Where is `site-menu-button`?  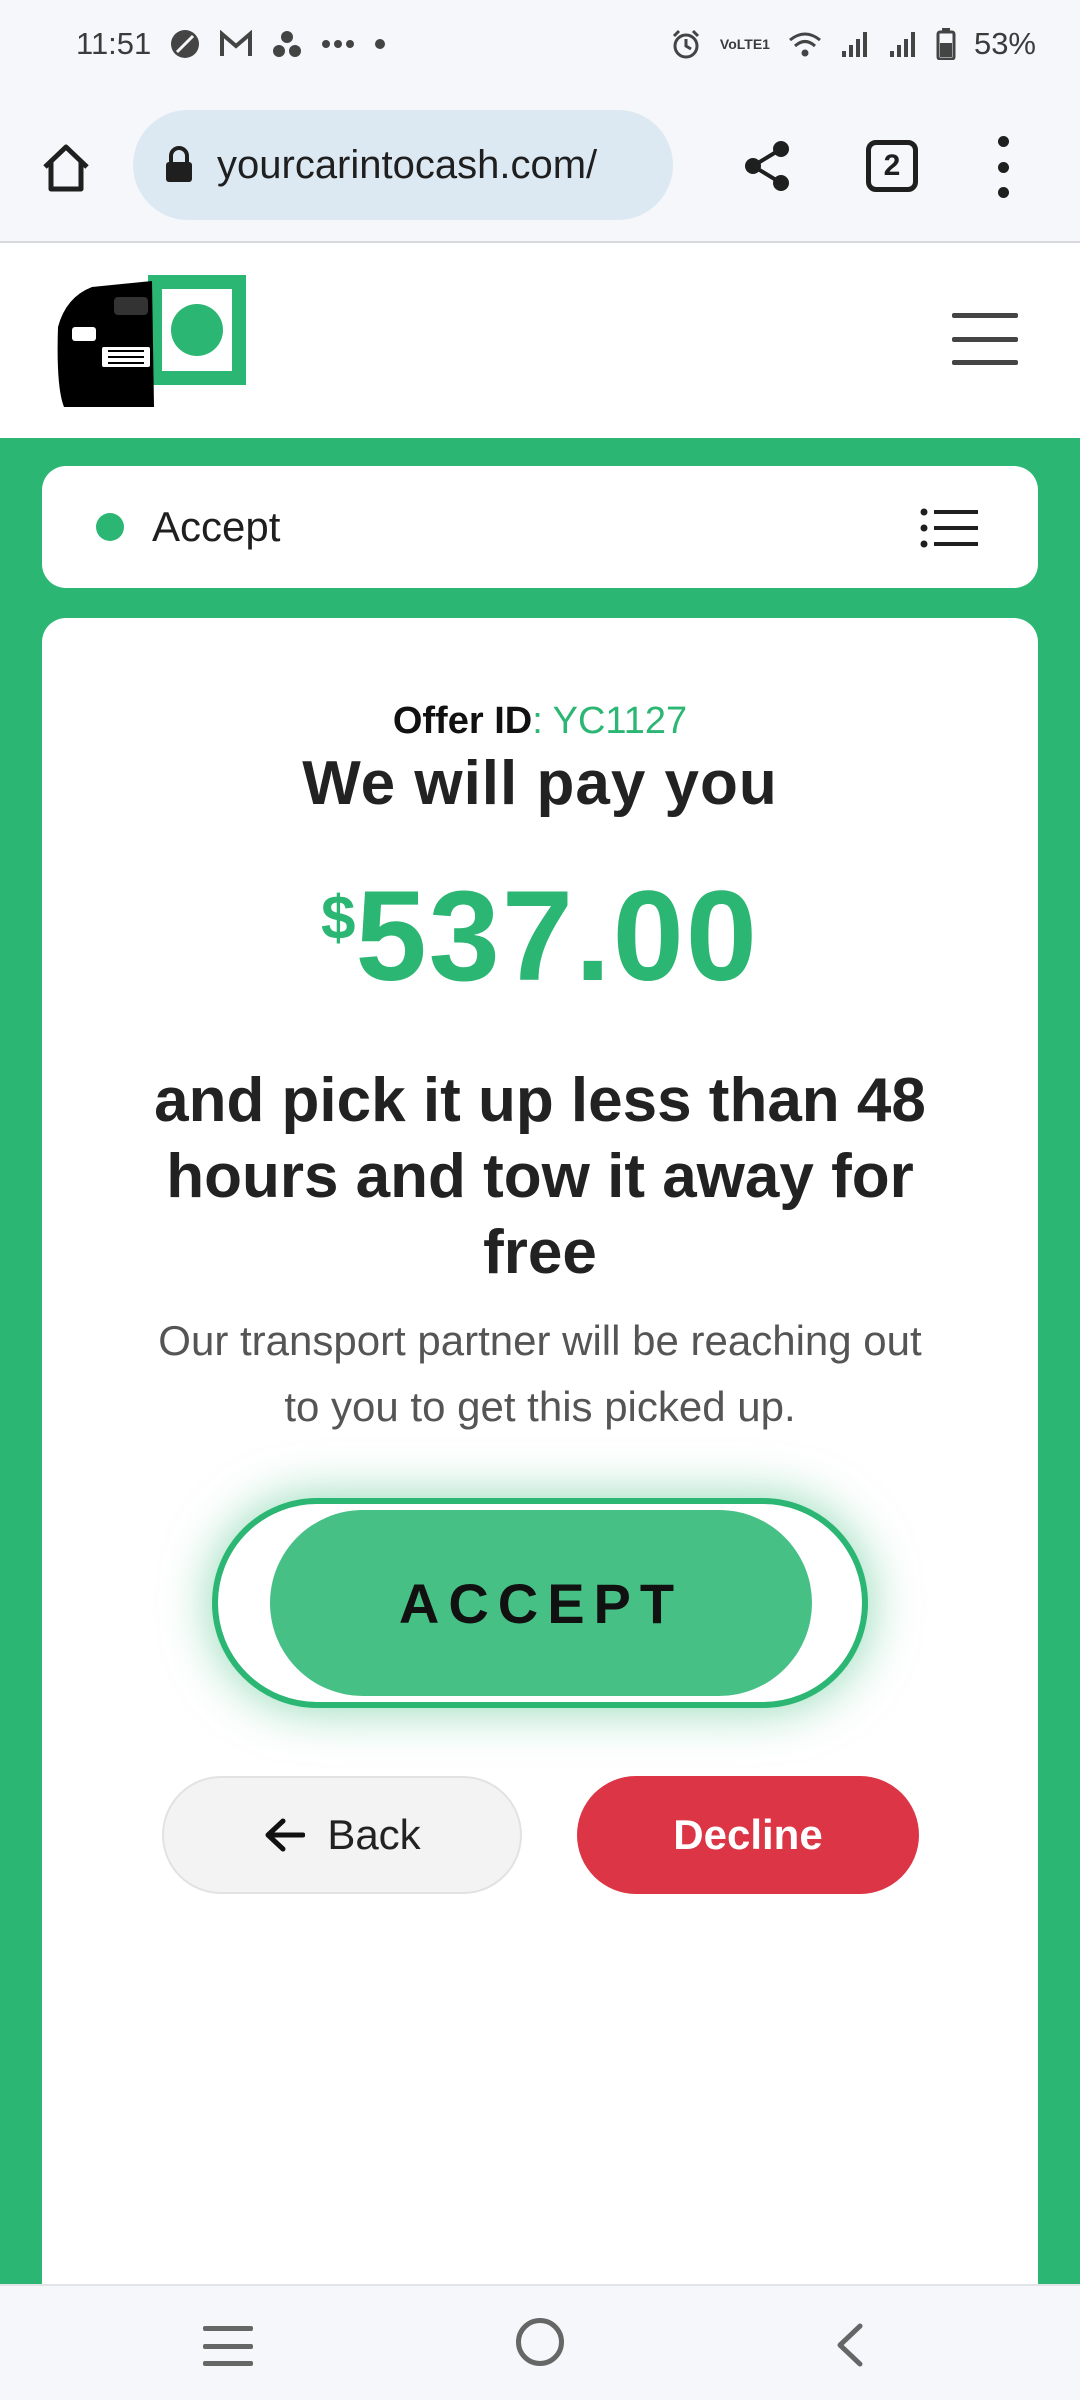
site-menu-button is located at coordinates (985, 339).